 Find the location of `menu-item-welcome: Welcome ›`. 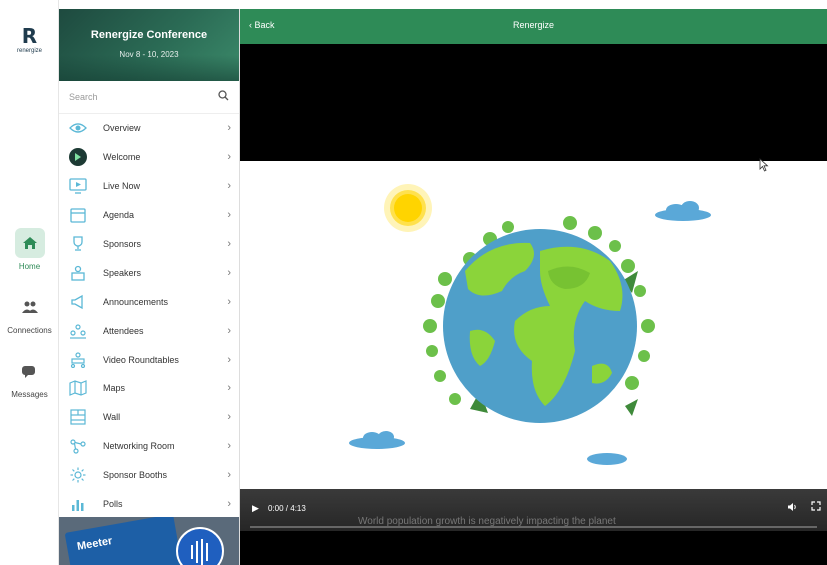

menu-item-welcome: Welcome › is located at coordinates (149, 157).